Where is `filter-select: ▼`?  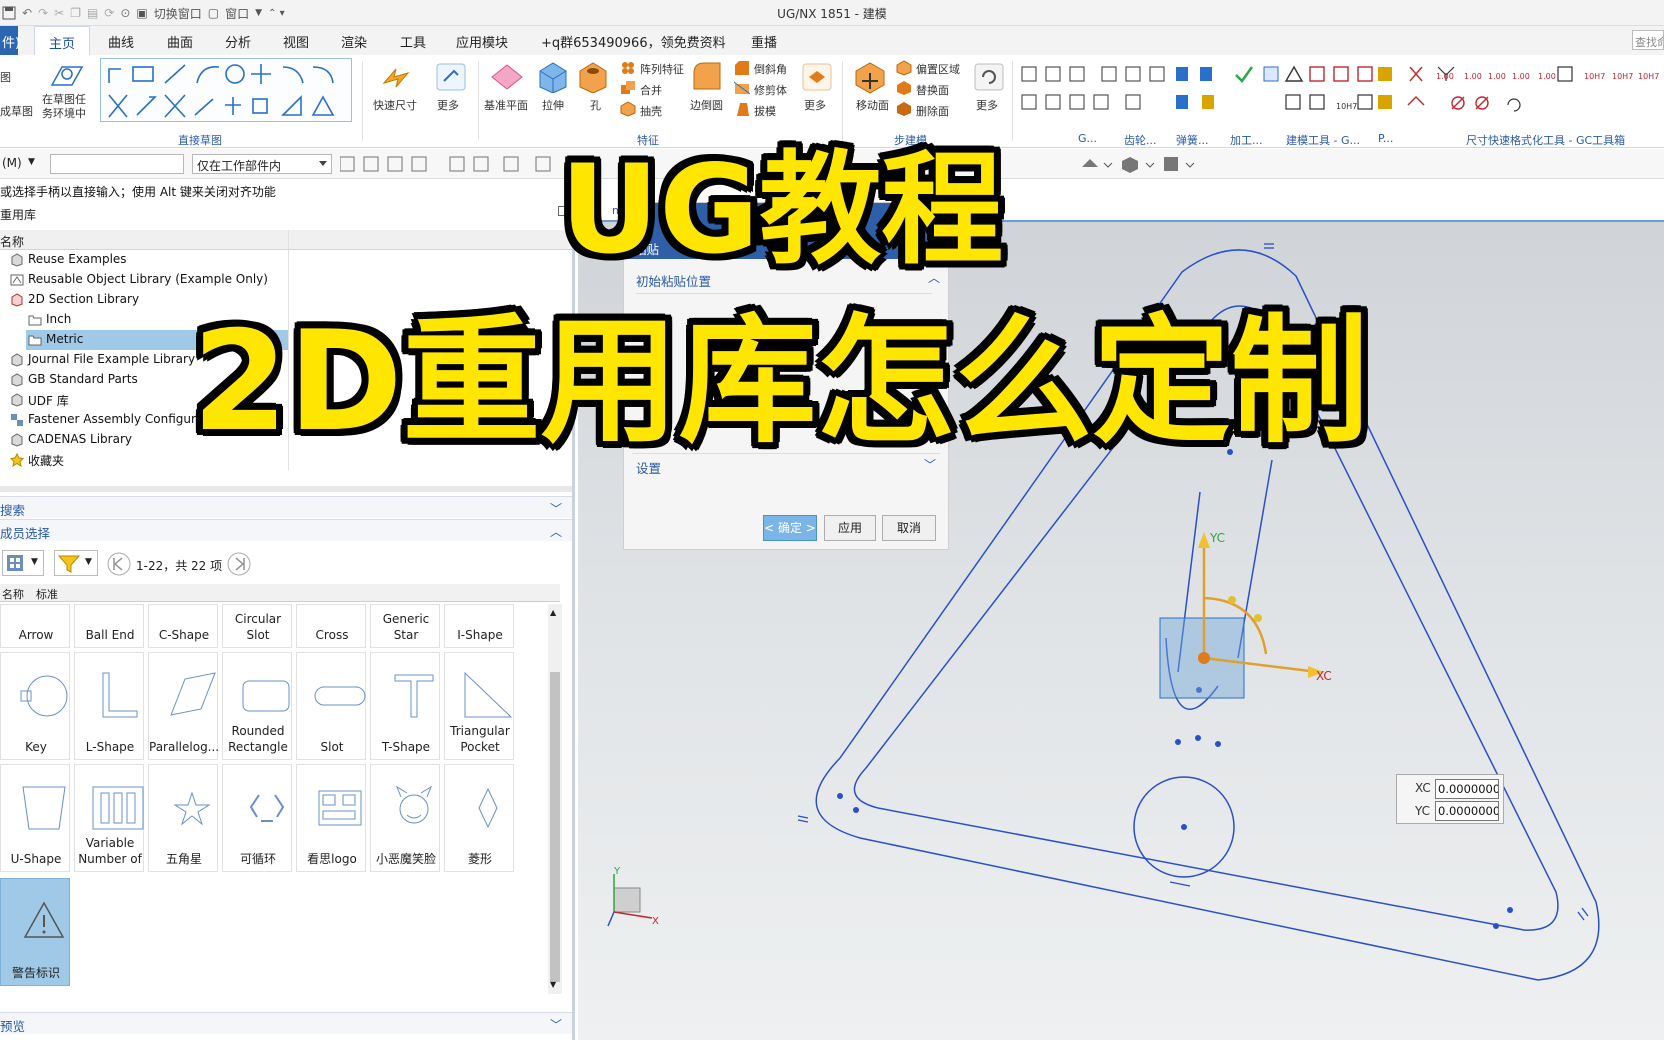 filter-select: ▼ is located at coordinates (76, 563).